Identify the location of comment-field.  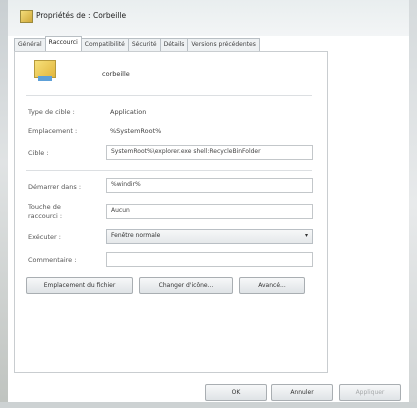
(209, 259).